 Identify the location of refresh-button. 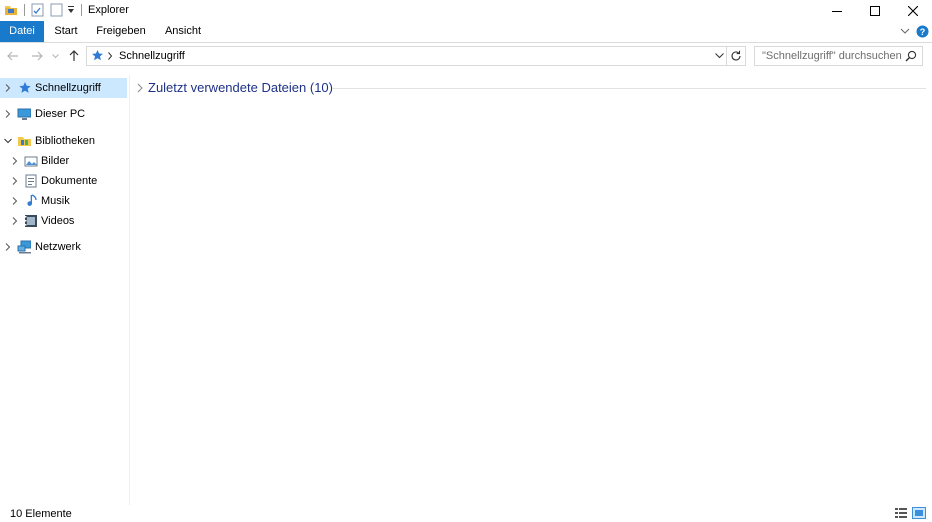
(736, 56).